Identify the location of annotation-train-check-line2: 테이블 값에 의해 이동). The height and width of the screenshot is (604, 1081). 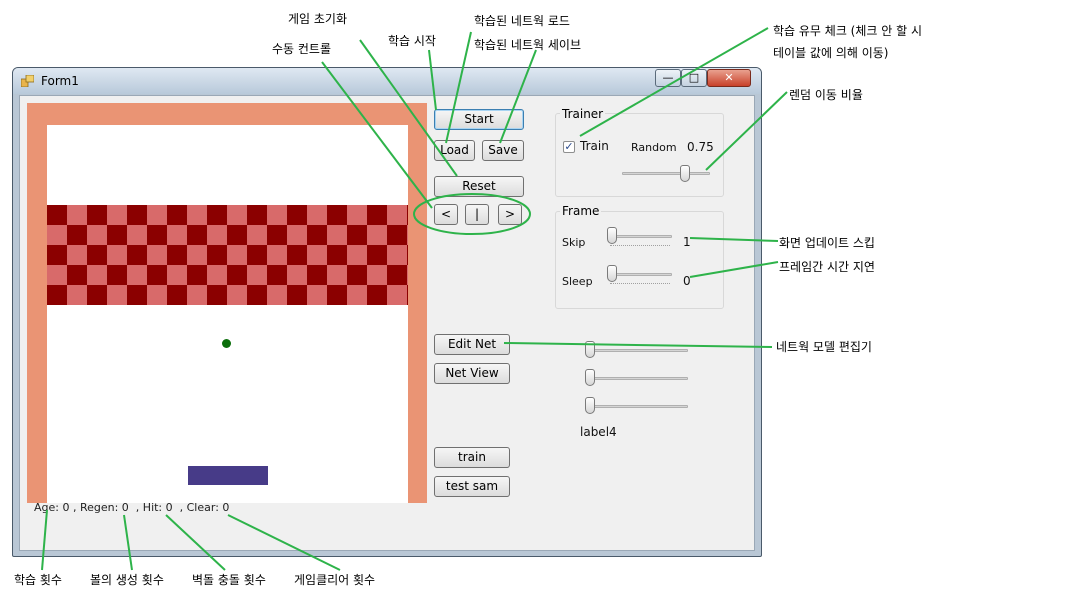
(831, 53).